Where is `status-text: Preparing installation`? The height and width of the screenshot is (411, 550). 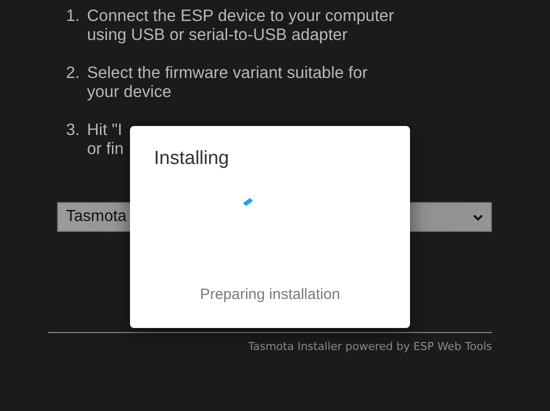 status-text: Preparing installation is located at coordinates (270, 294).